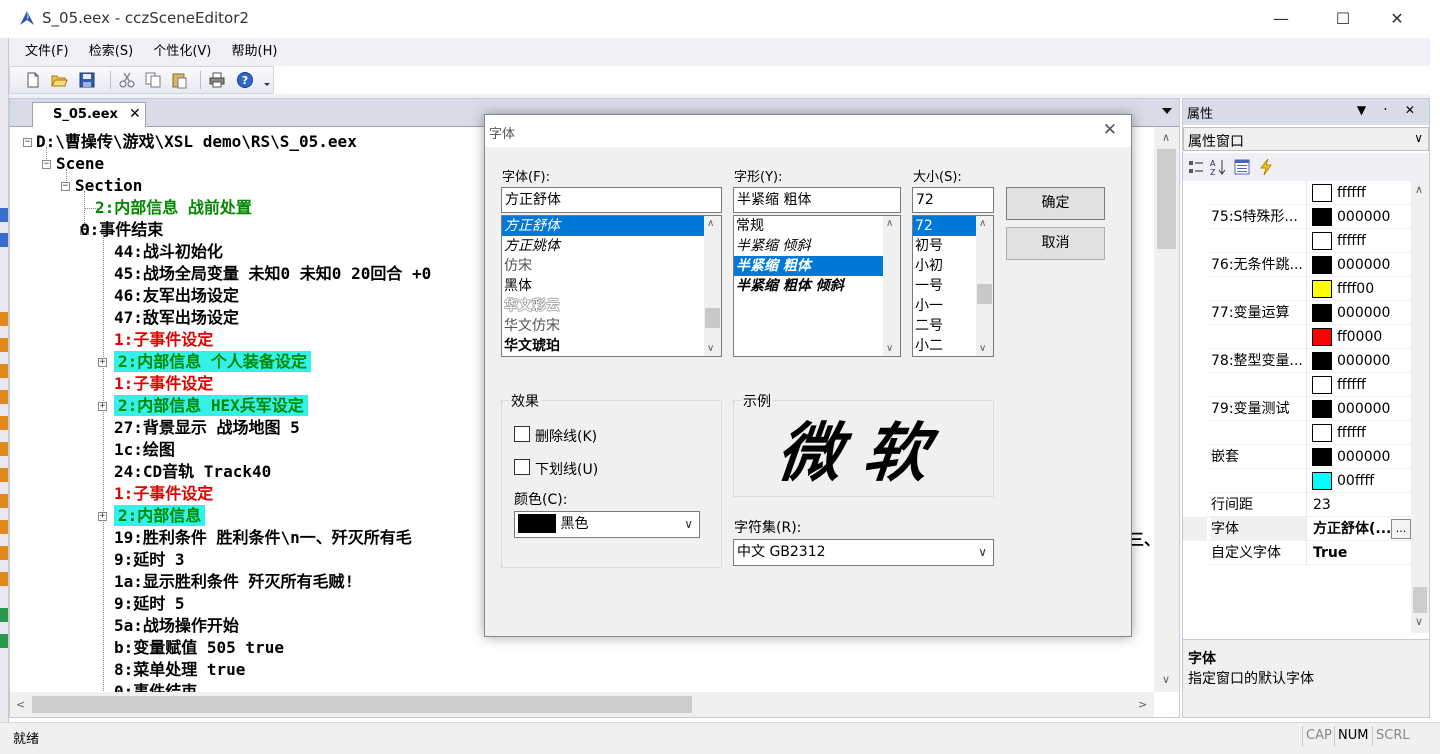  Describe the element at coordinates (267, 80) in the screenshot. I see `toolbar-overflow-icon` at that location.